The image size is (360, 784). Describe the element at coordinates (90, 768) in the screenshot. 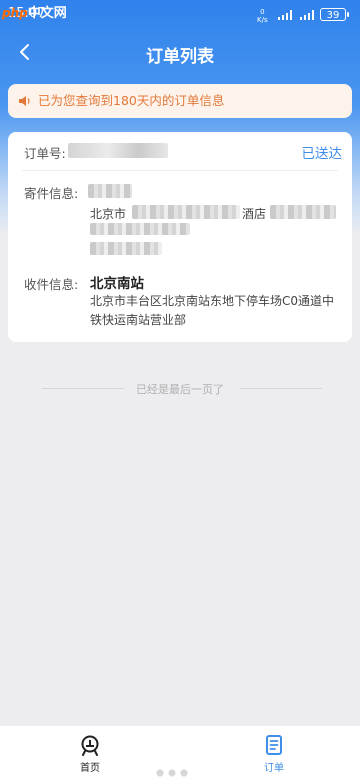

I see `tab-home-label: 首页` at that location.